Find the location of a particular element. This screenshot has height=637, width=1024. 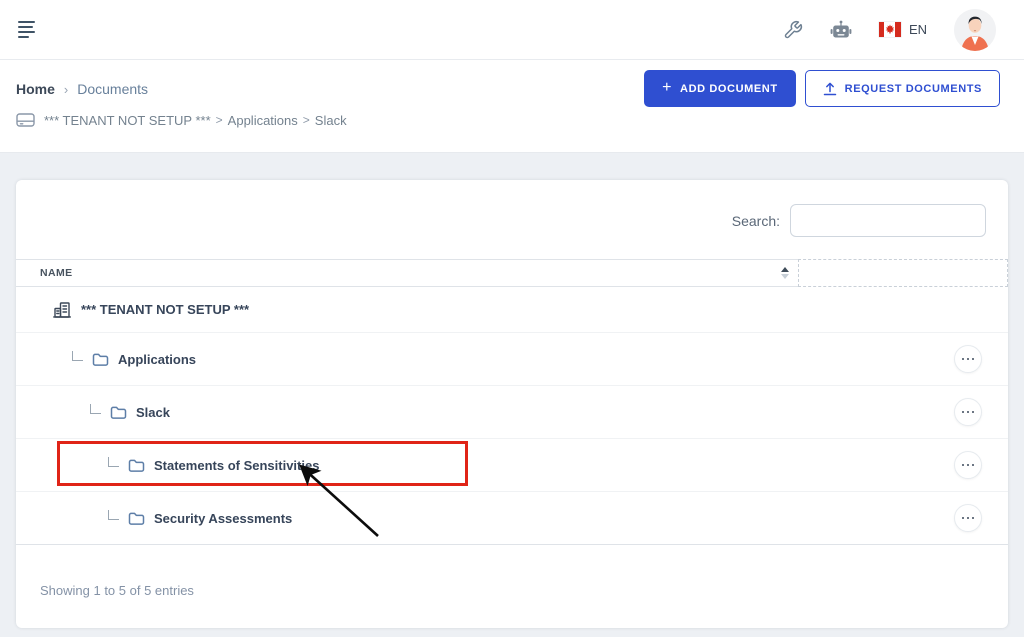

table-row: Security Assessments is located at coordinates (512, 518).